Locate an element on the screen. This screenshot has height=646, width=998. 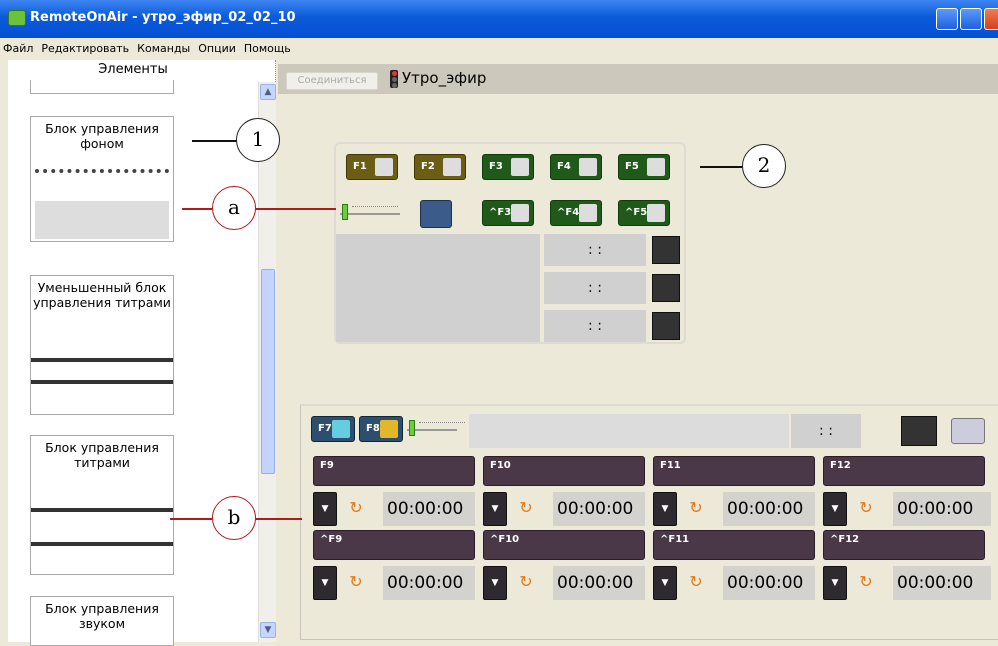
menu-edit: Редактировать is located at coordinates (85, 48).